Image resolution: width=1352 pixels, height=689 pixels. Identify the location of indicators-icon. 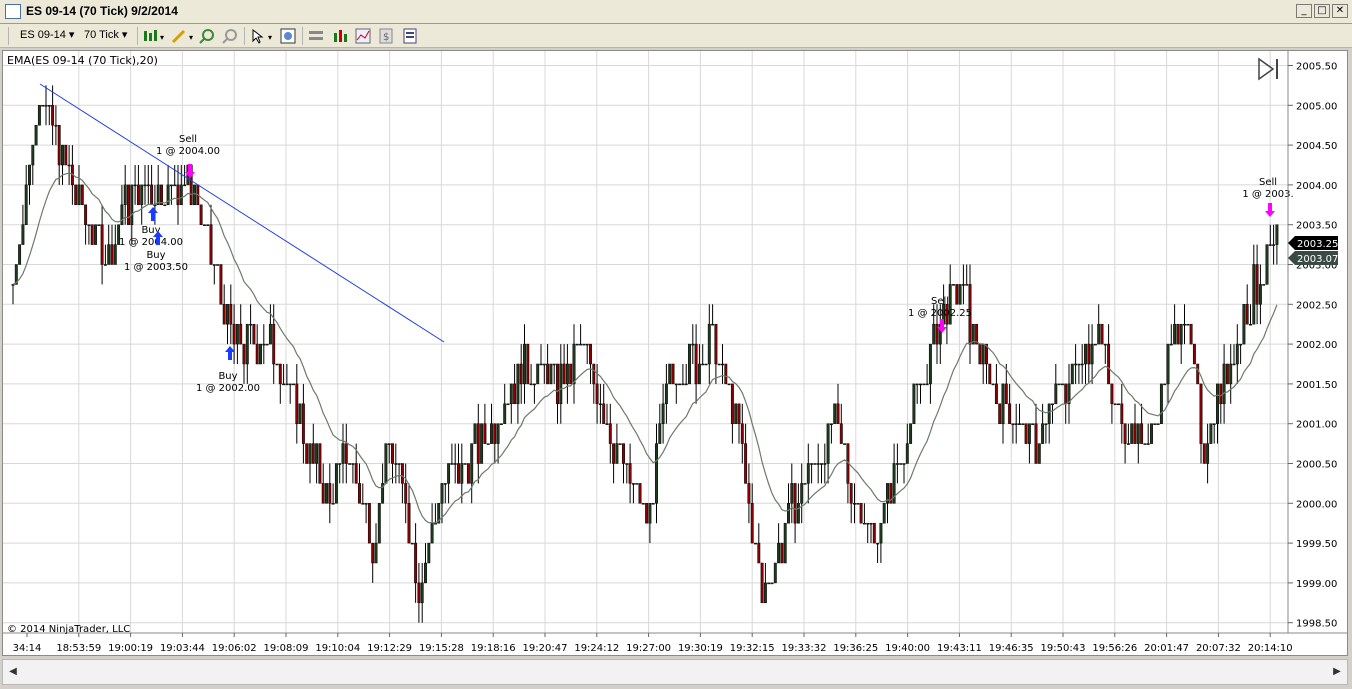
(340, 36).